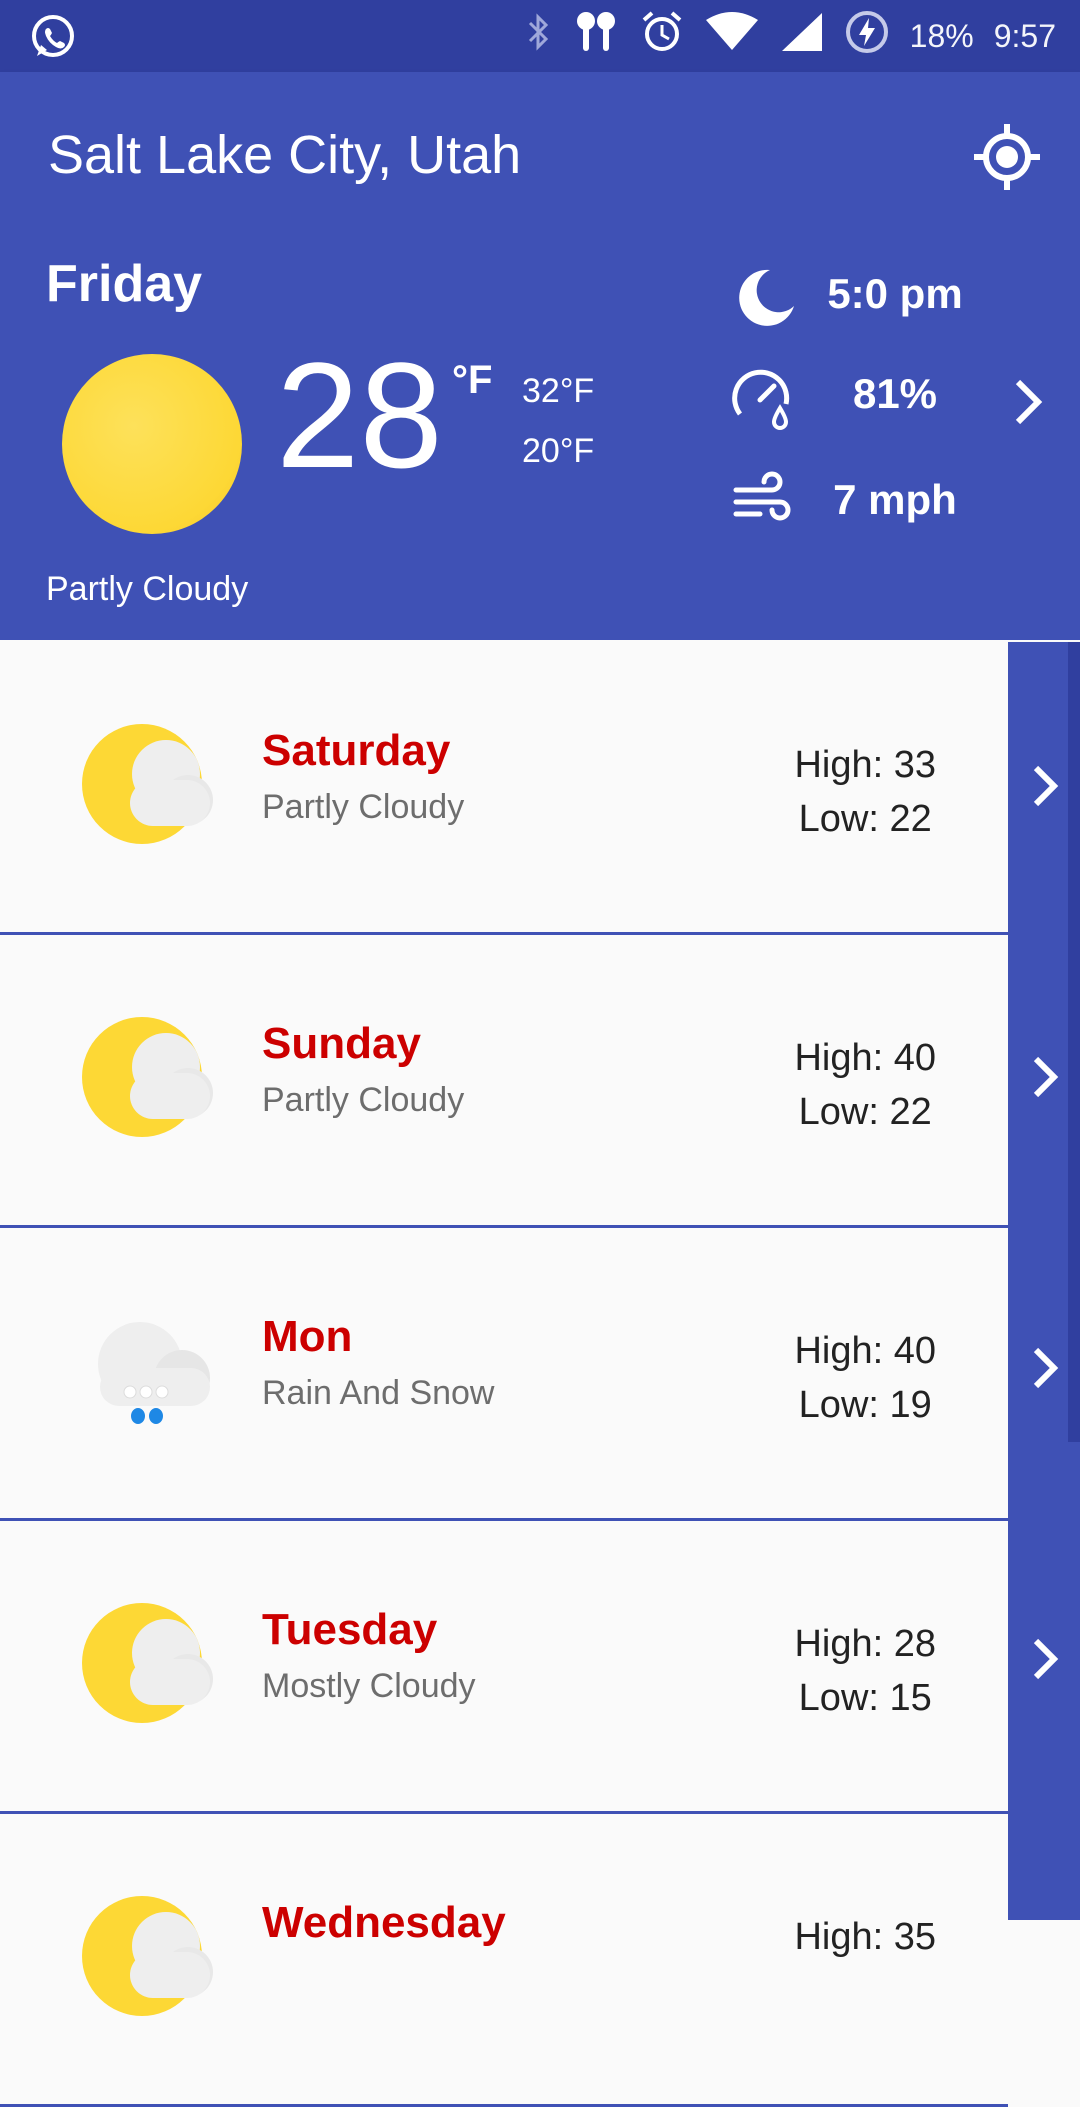 The height and width of the screenshot is (2107, 1080). What do you see at coordinates (1024, 35) in the screenshot?
I see `clock: 9:57` at bounding box center [1024, 35].